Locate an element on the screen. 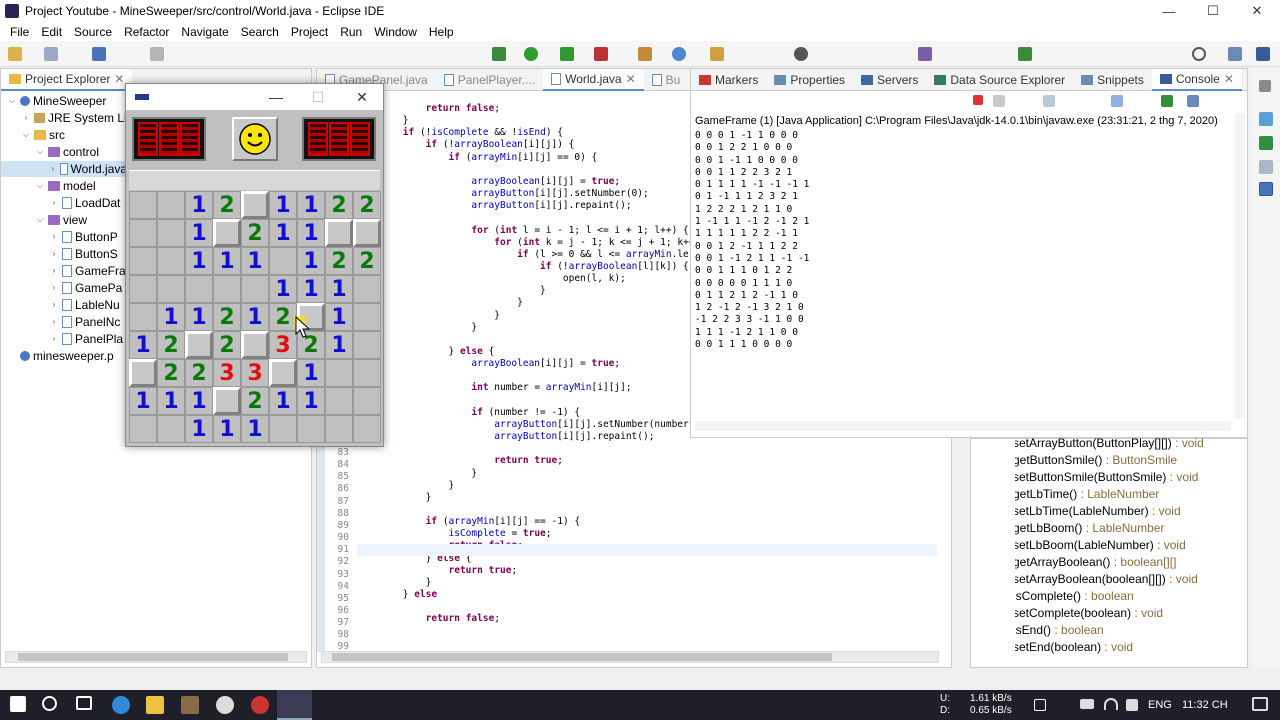 The image size is (1280, 720). tree-item: › GameFra is located at coordinates (87, 271).